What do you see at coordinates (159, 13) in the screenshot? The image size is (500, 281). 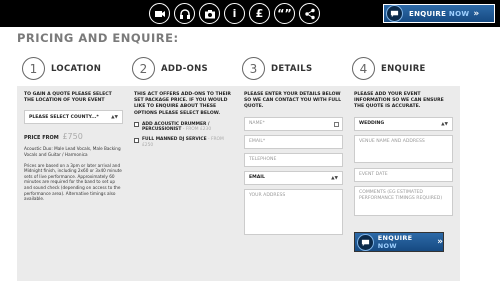 I see `video-camera-icon` at bounding box center [159, 13].